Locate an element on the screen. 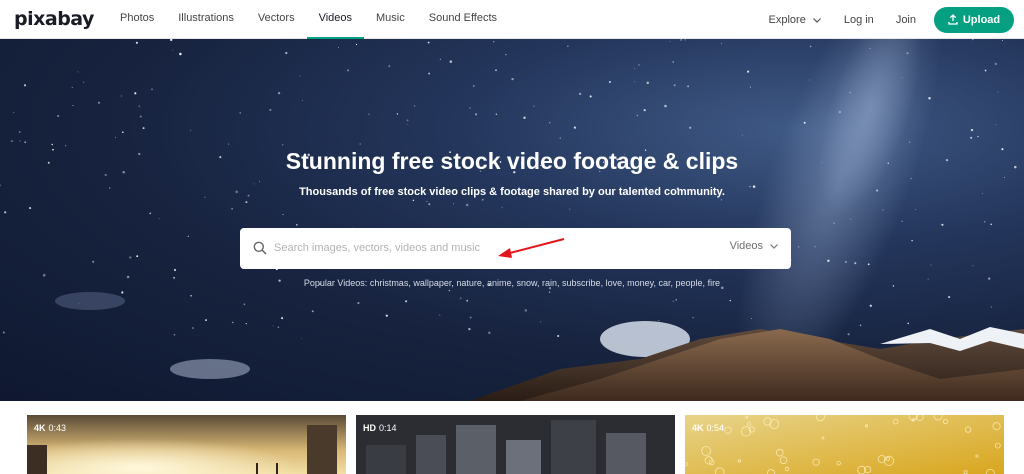 The image size is (1024, 474). video-tile: HD 0:14 is located at coordinates (515, 444).